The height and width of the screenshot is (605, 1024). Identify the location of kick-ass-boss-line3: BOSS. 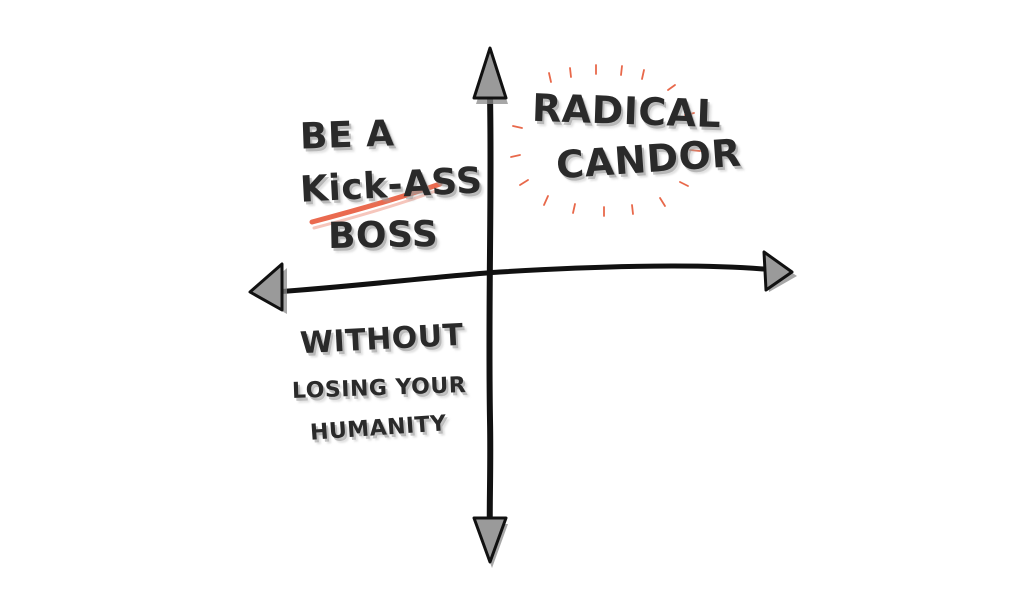
(383, 235).